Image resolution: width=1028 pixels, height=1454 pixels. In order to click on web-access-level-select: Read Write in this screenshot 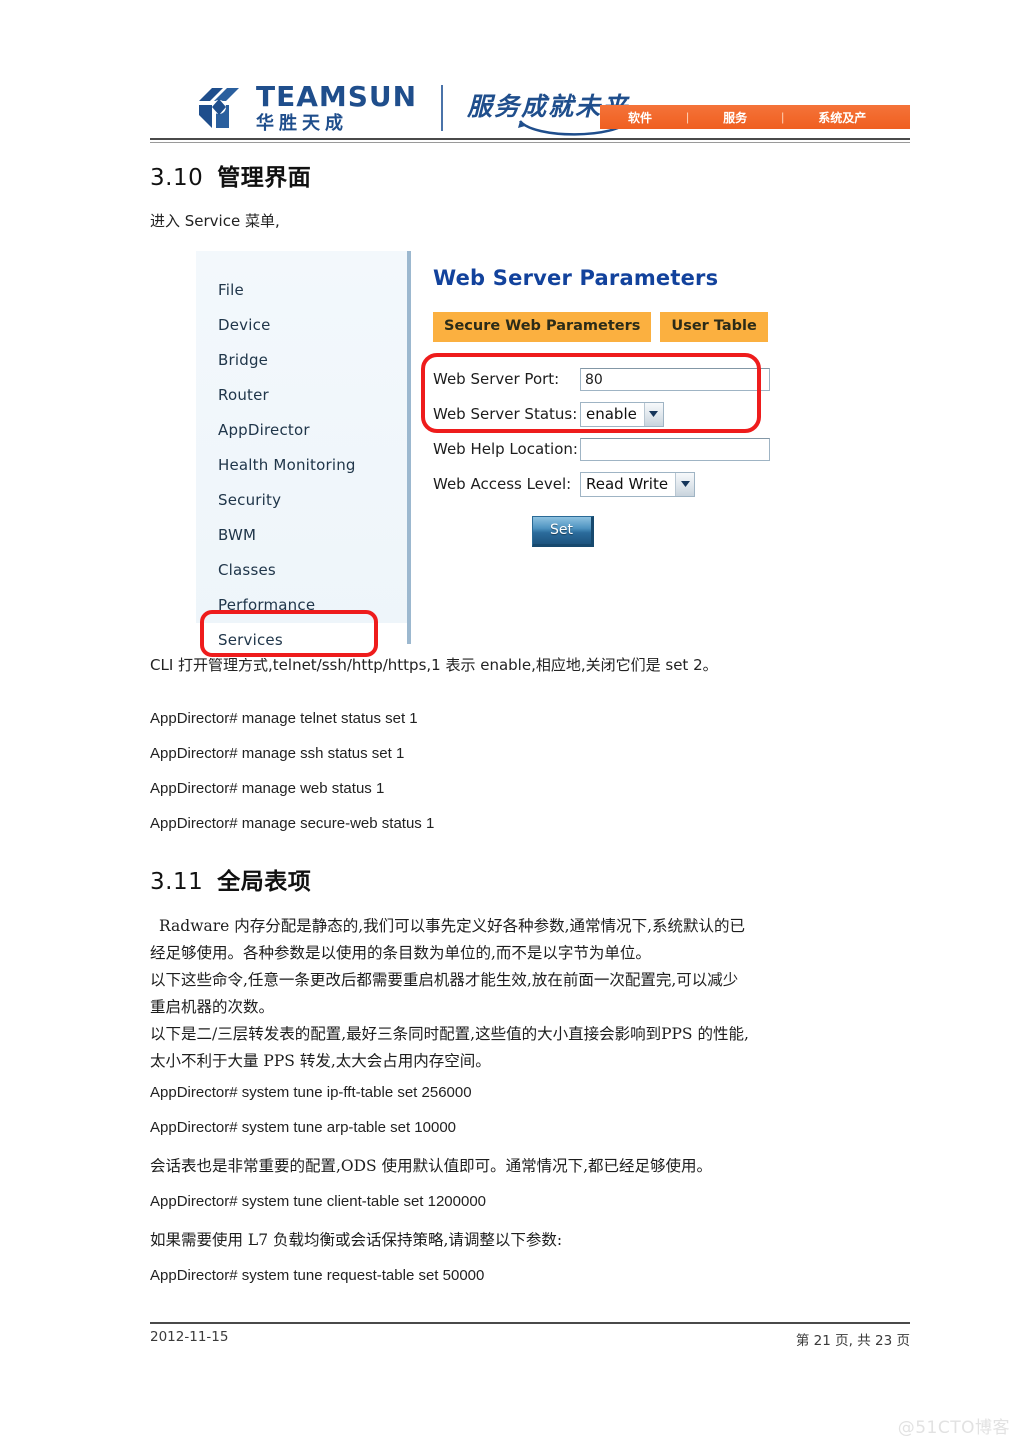, I will do `click(638, 484)`.